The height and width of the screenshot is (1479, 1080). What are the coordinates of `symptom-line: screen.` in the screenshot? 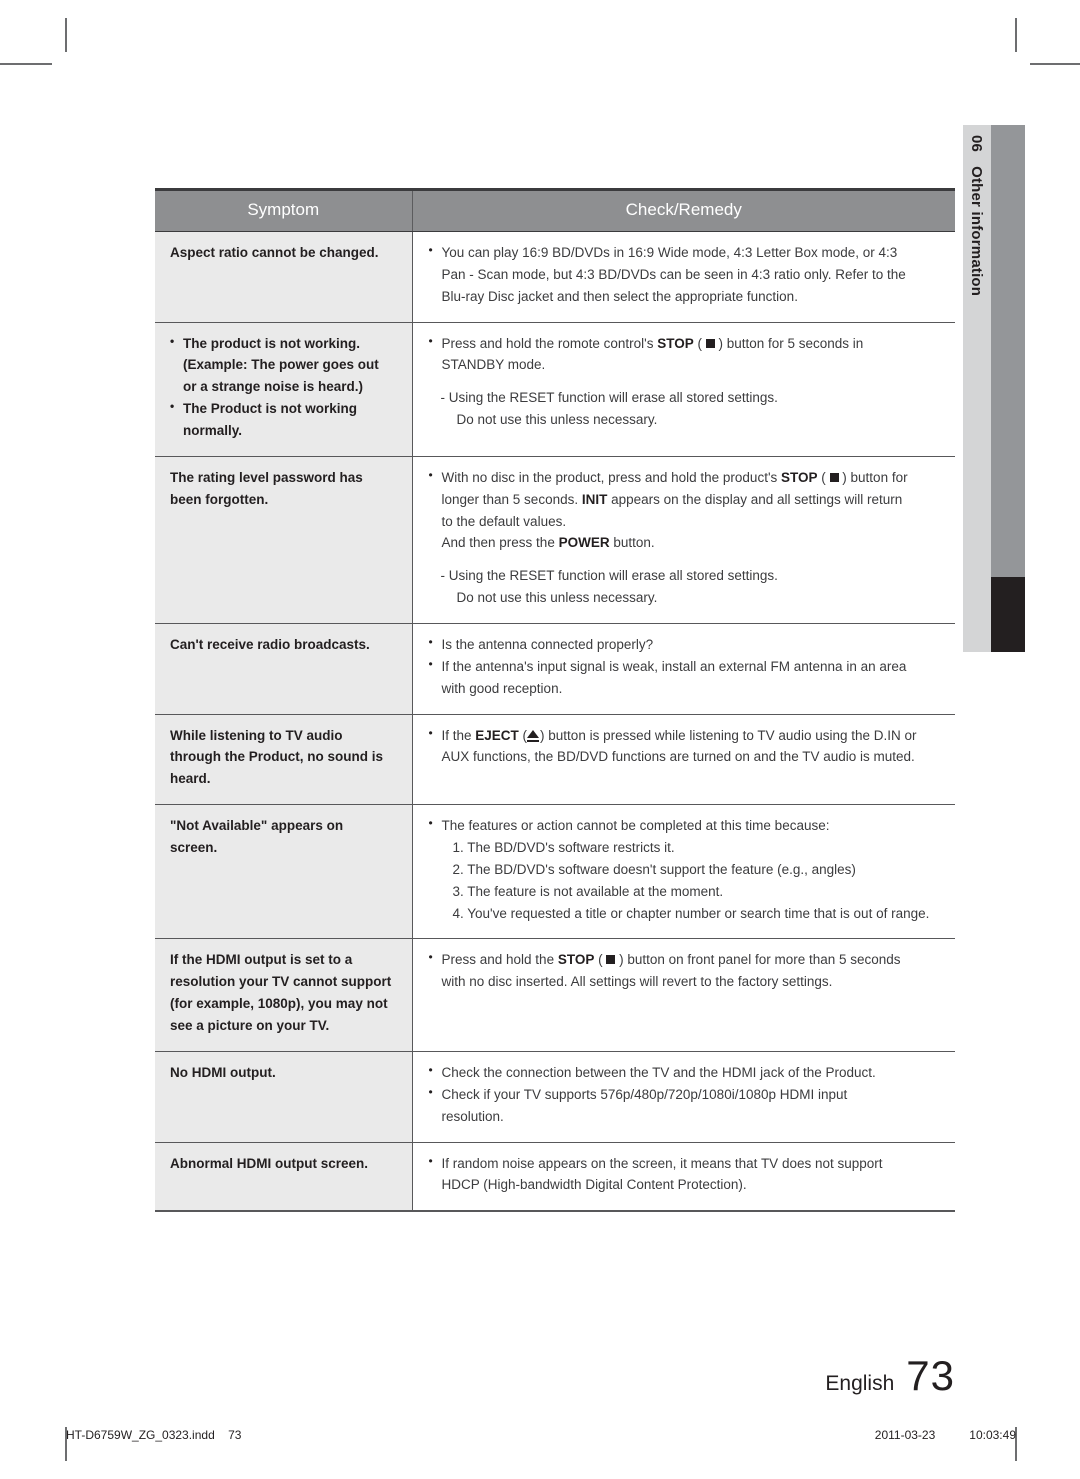 It's located at (194, 848).